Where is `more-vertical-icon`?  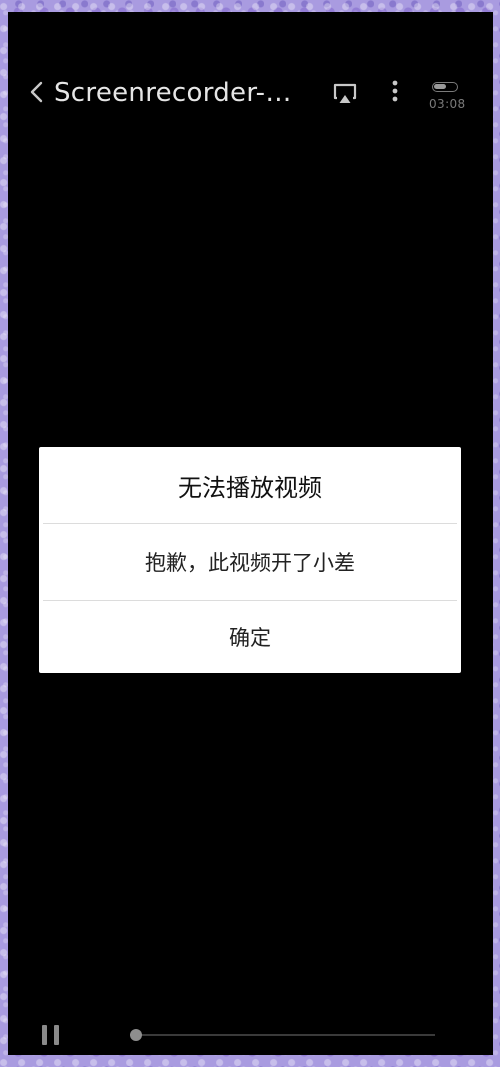 more-vertical-icon is located at coordinates (395, 91).